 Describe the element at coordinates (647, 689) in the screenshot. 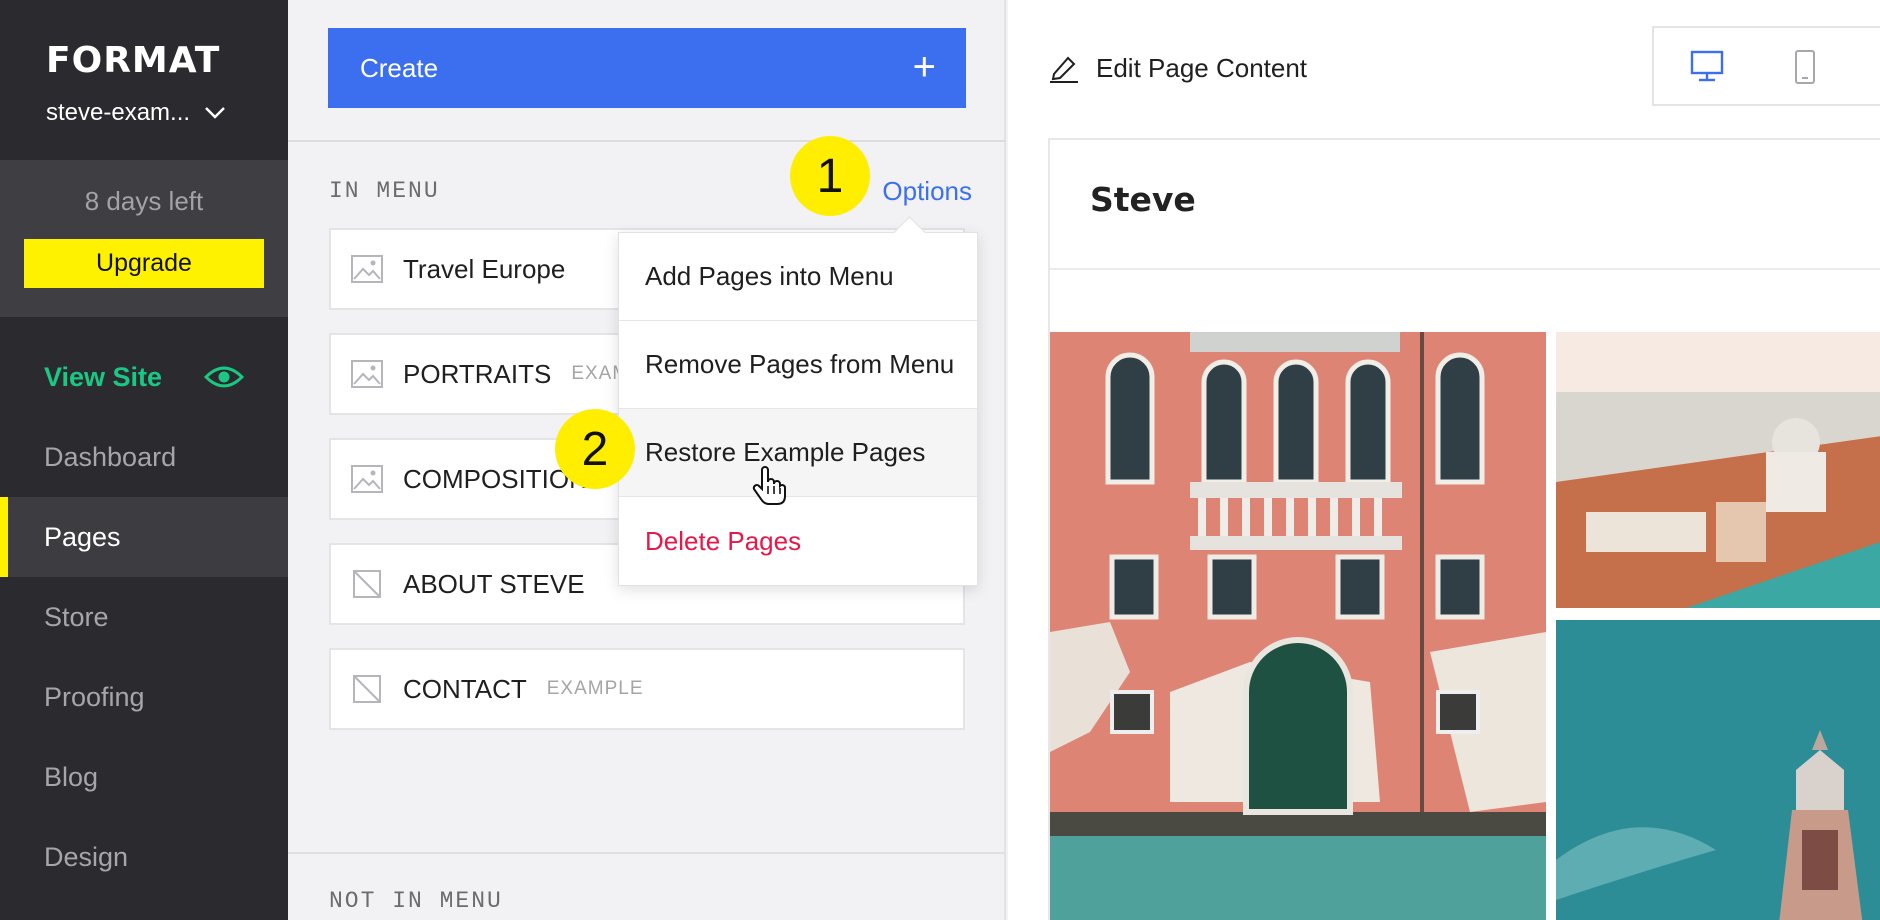

I see `page-row-contact: CONTACT EXAMPLE` at that location.